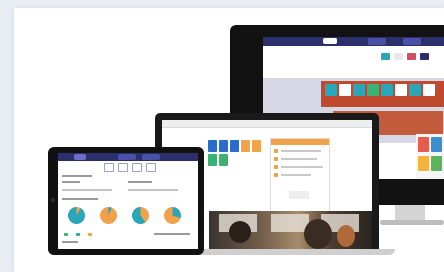  What do you see at coordinates (412, 222) in the screenshot?
I see `monitor-base` at bounding box center [412, 222].